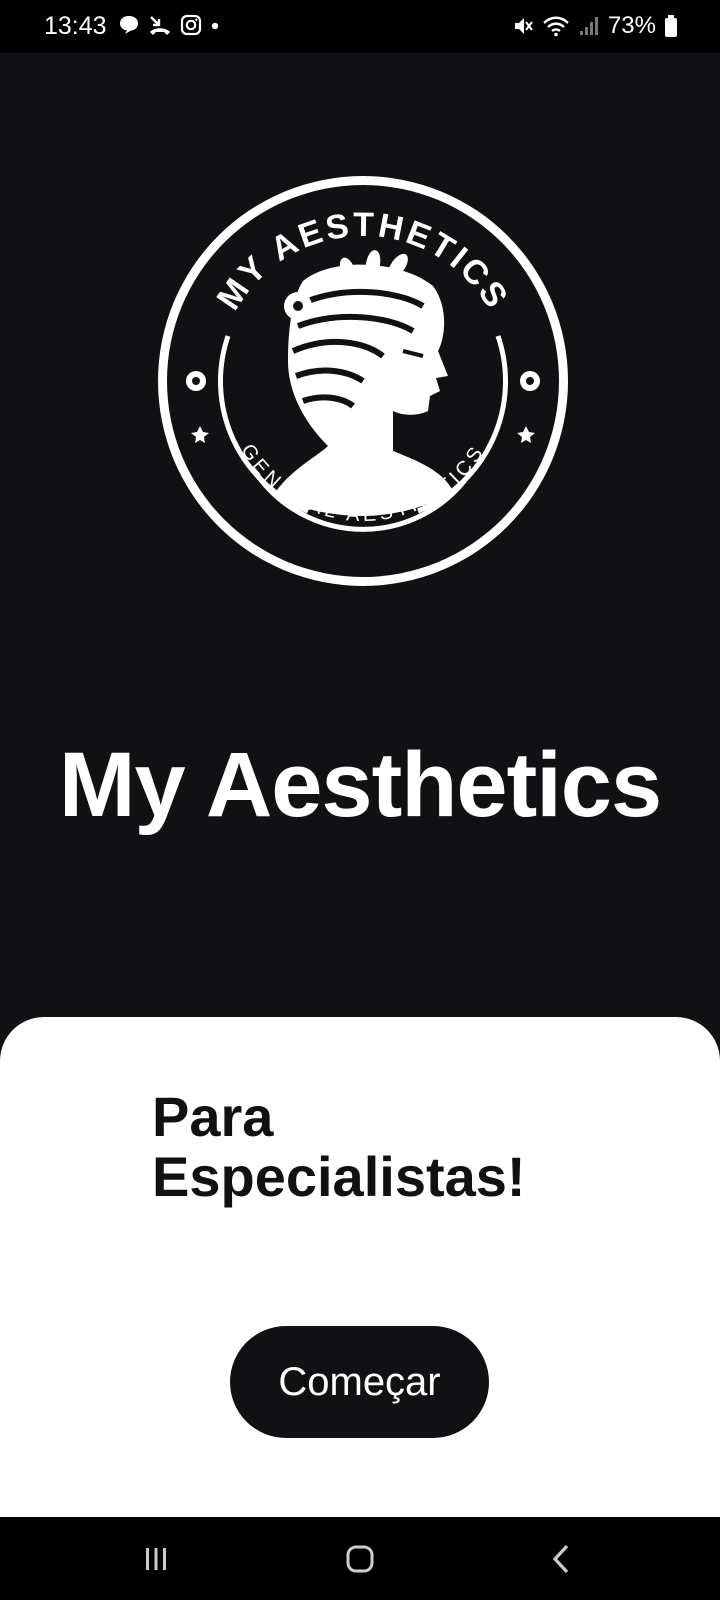 Image resolution: width=720 pixels, height=1600 pixels. Describe the element at coordinates (359, 1382) in the screenshot. I see `start-button: Começar` at that location.